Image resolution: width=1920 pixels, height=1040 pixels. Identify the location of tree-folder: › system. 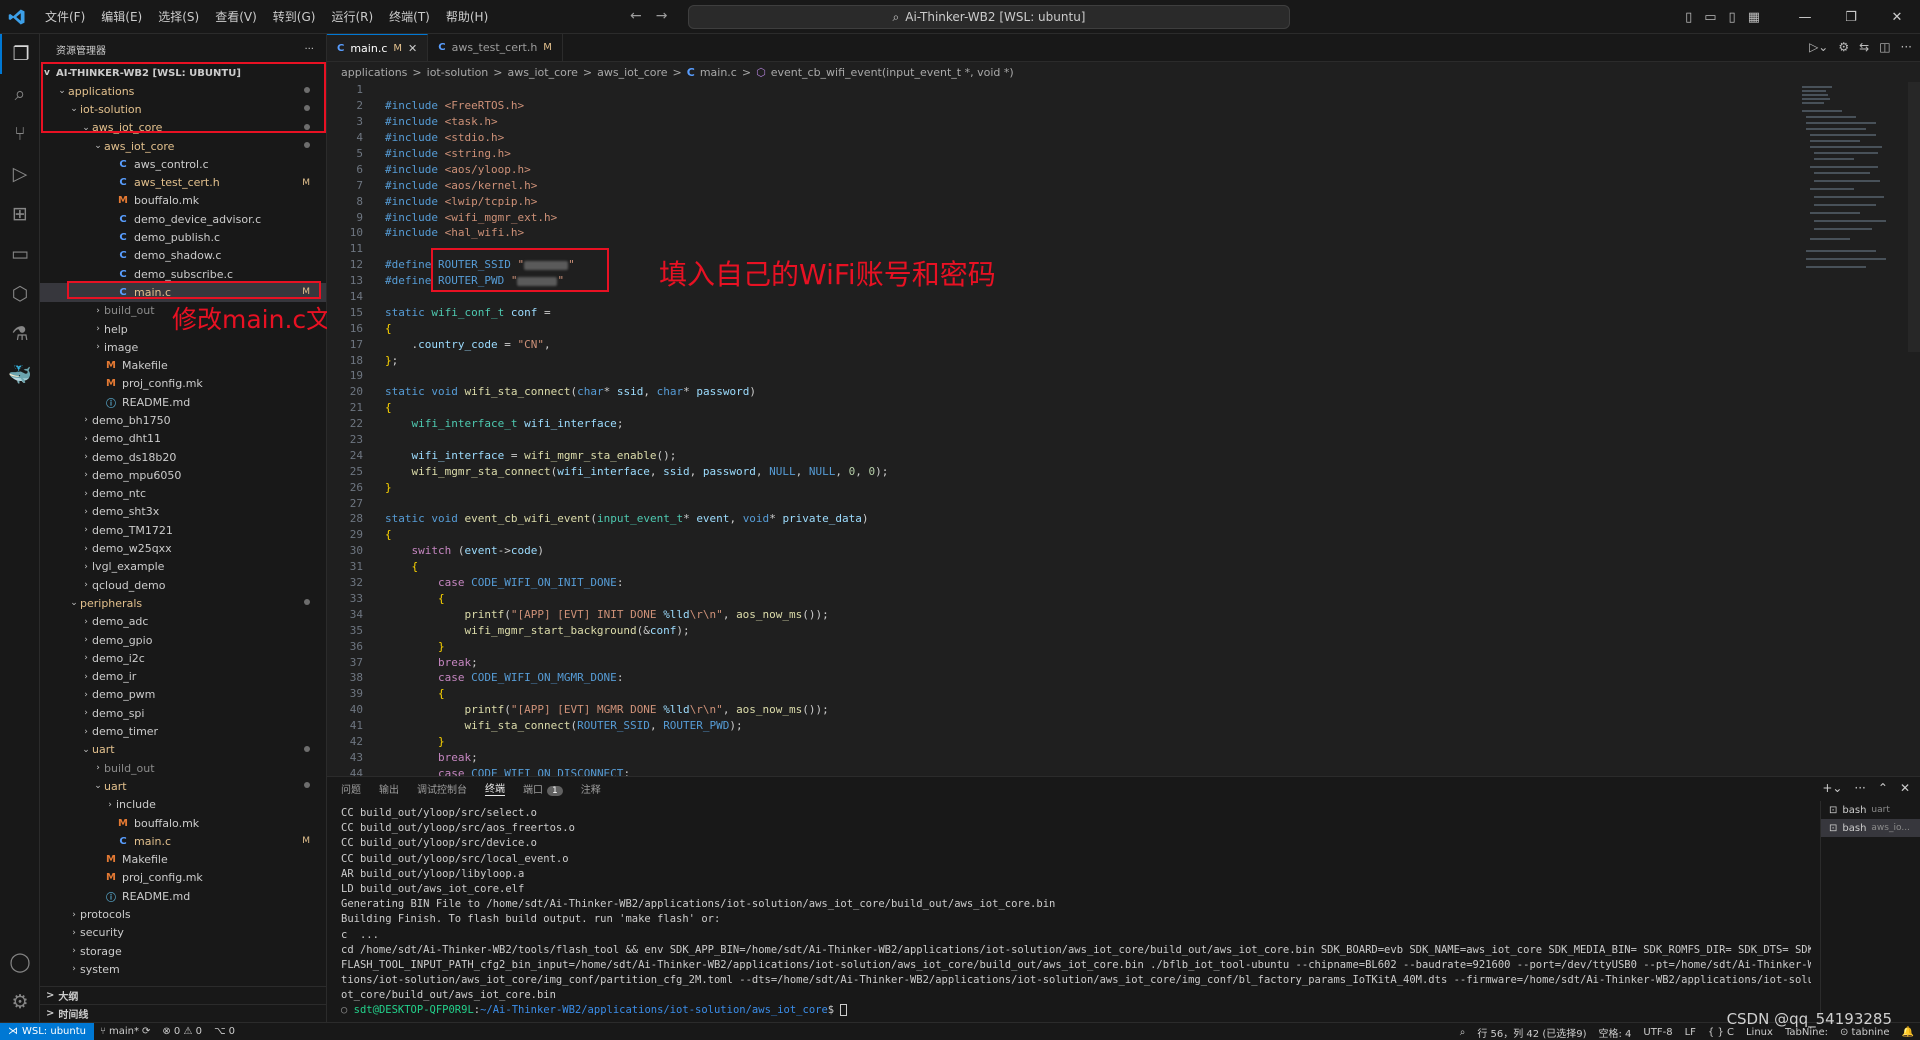
(183, 969).